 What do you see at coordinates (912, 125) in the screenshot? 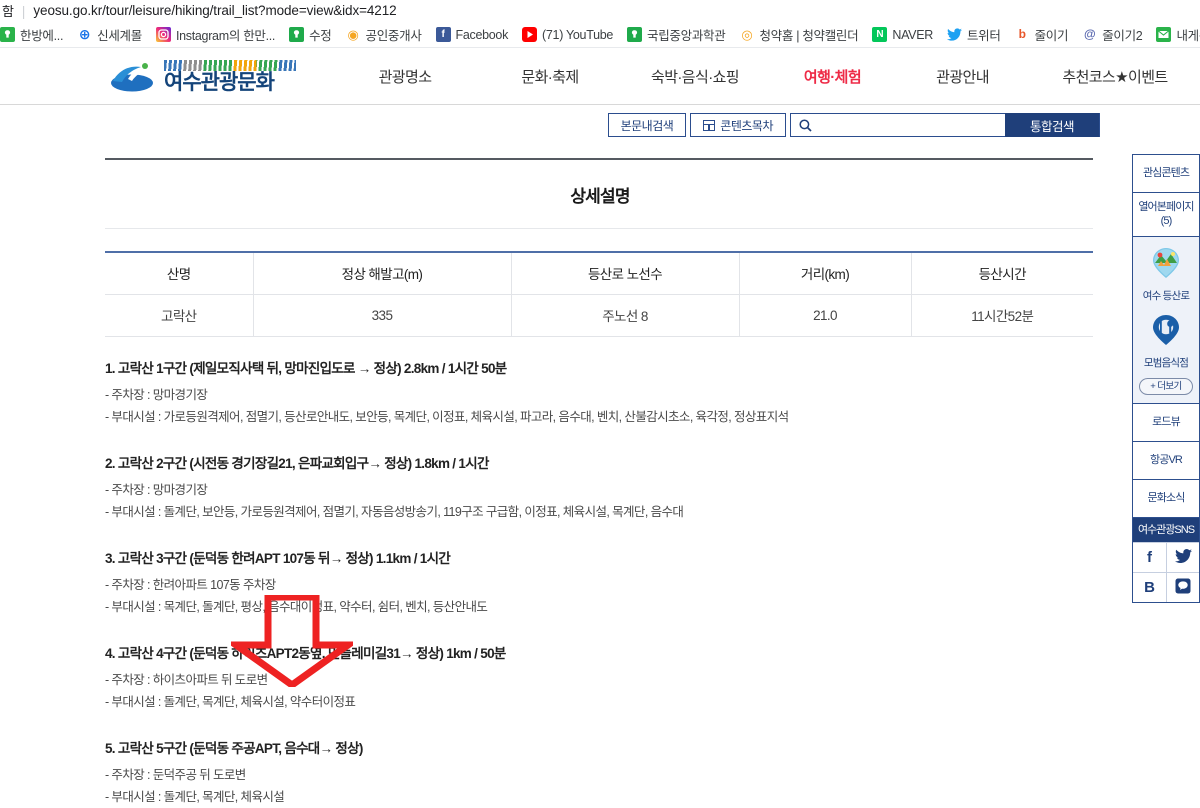
I see `search-input` at bounding box center [912, 125].